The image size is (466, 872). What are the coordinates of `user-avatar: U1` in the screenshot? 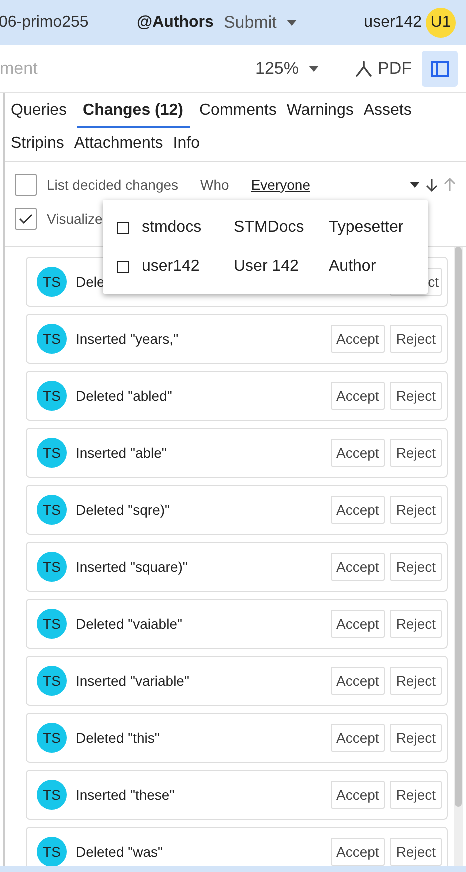 It's located at (441, 23).